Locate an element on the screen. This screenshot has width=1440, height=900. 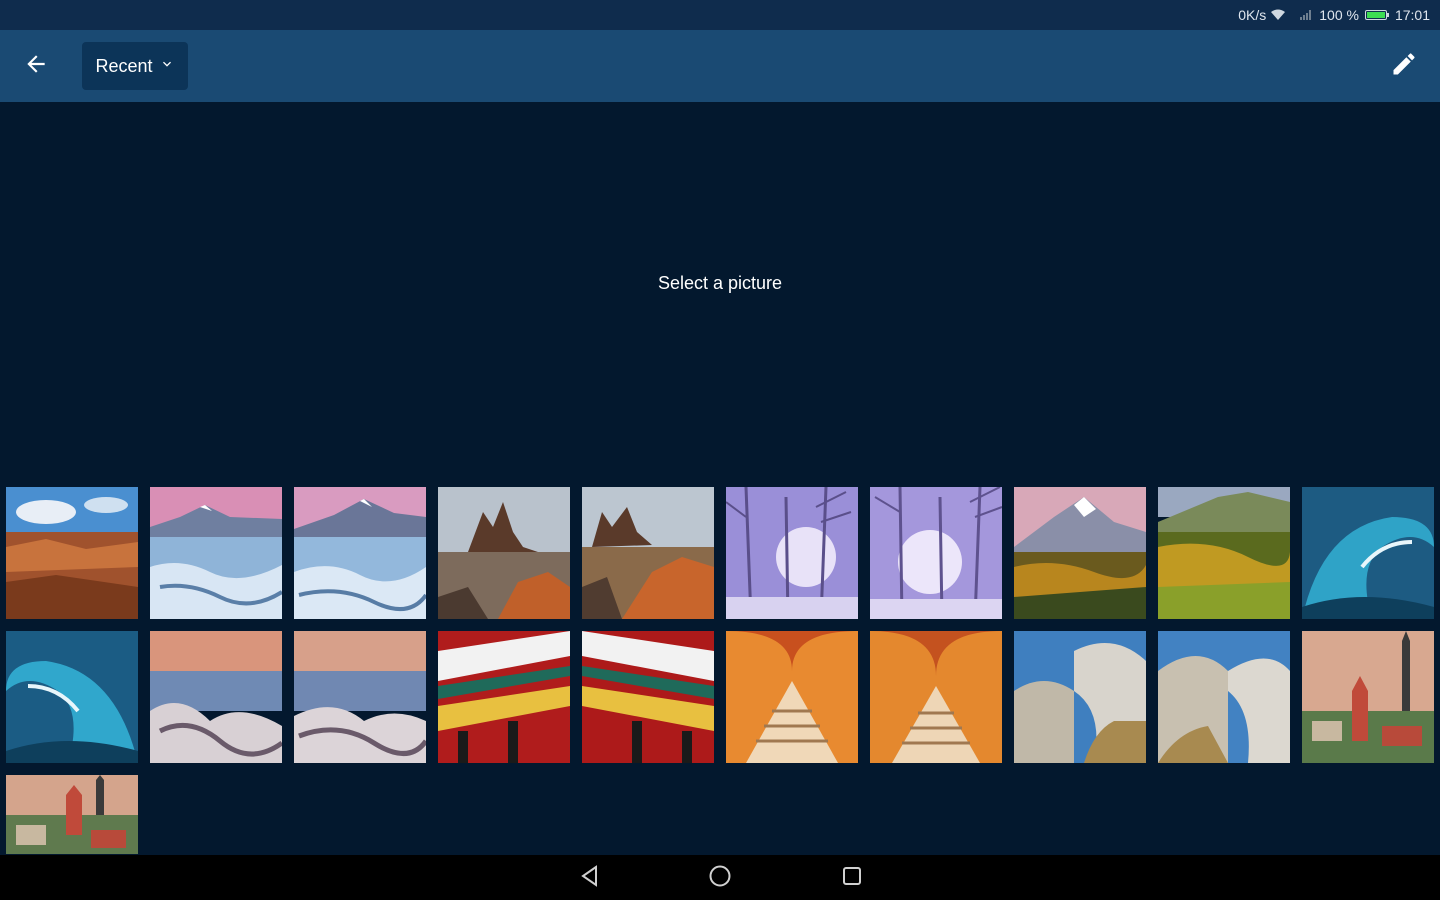
wifi-icon is located at coordinates (1278, 15).